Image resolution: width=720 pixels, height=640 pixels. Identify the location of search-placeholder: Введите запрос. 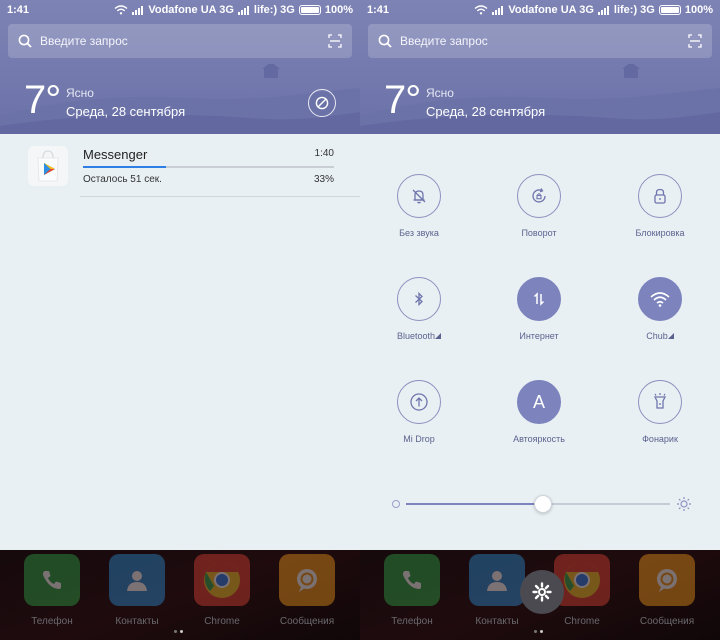
(84, 41).